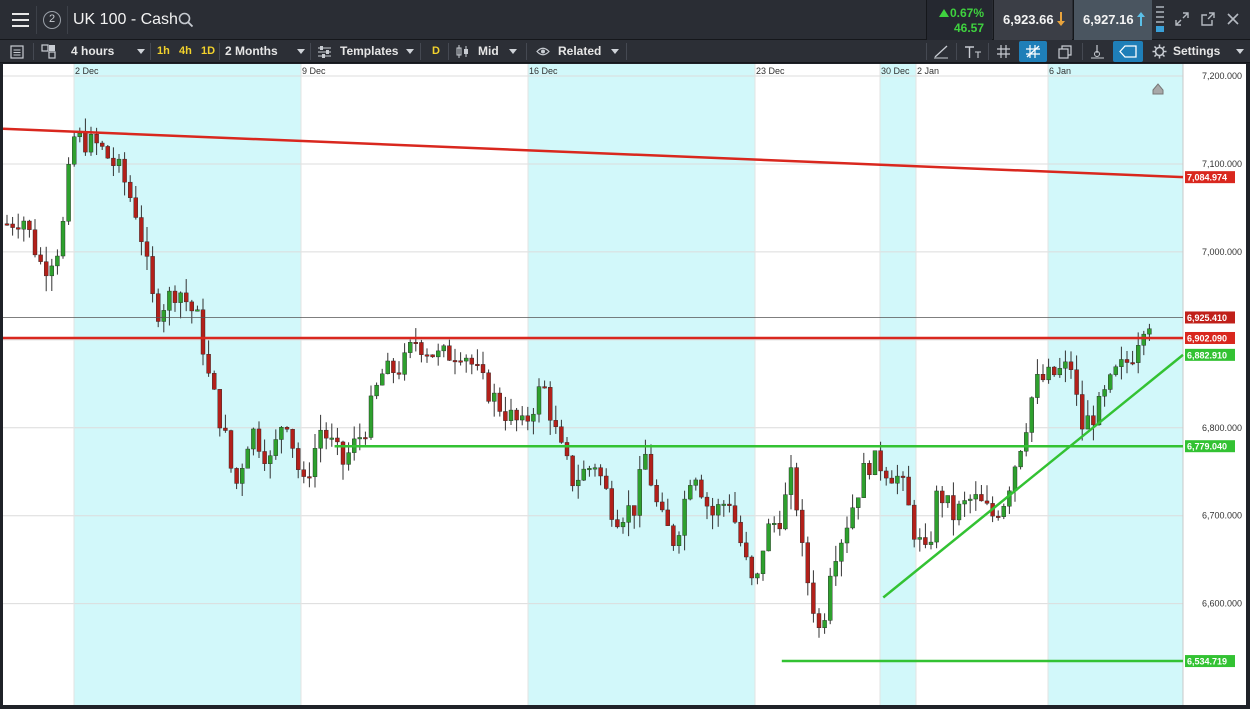 The width and height of the screenshot is (1250, 709). Describe the element at coordinates (87, 71) in the screenshot. I see `date-tick-label: 2 Dec` at that location.